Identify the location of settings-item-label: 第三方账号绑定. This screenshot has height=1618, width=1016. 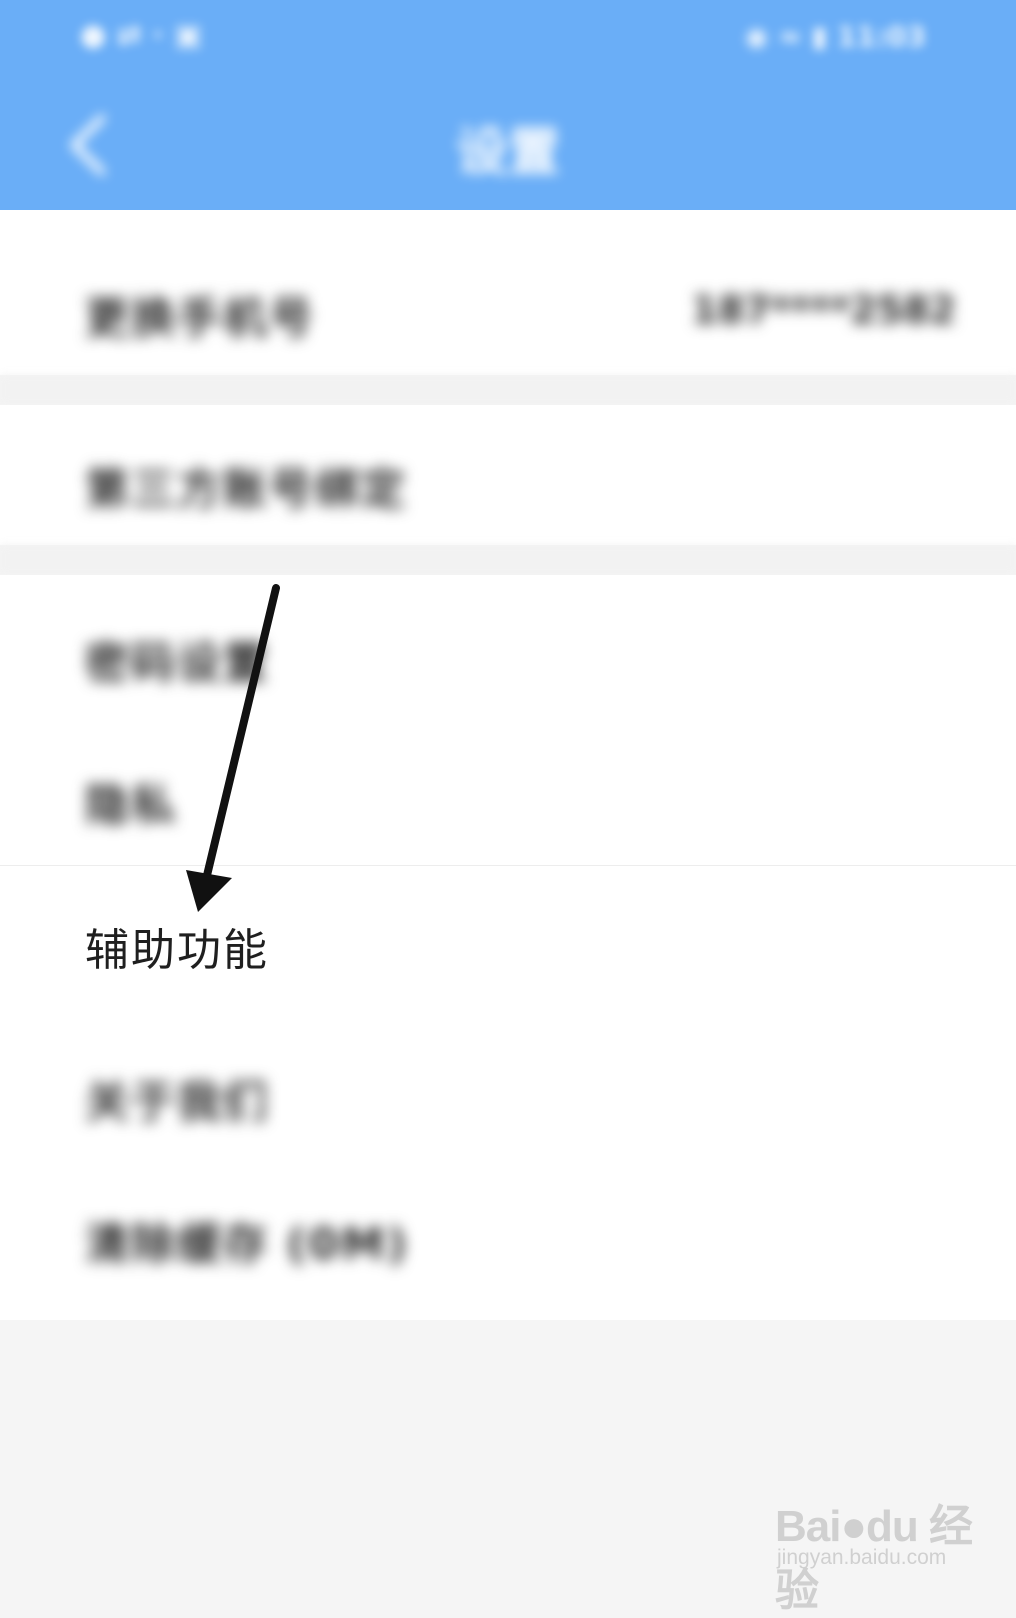
(246, 489).